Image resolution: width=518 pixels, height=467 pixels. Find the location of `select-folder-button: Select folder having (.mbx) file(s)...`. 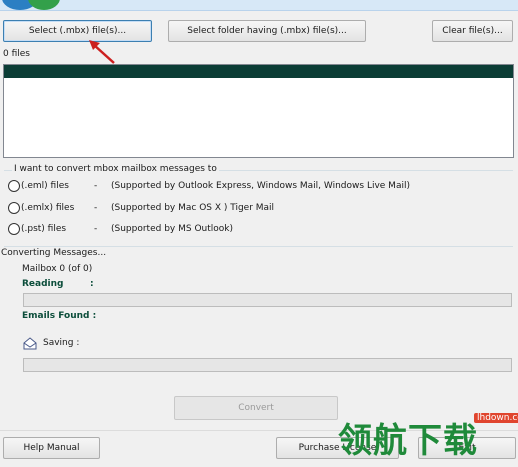

select-folder-button: Select folder having (.mbx) file(s)... is located at coordinates (267, 31).